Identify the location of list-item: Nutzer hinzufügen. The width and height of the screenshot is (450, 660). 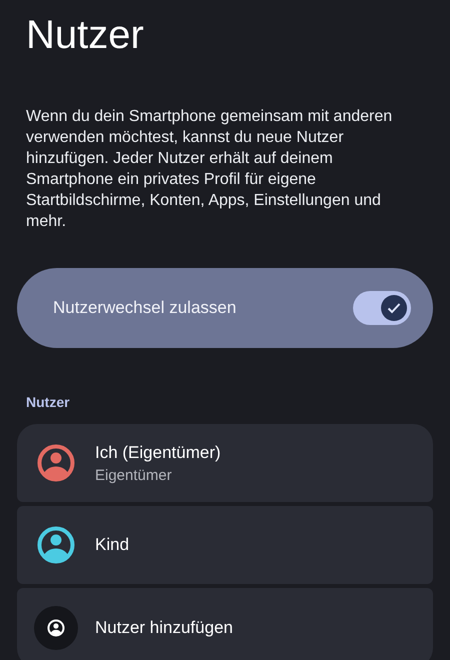
(225, 624).